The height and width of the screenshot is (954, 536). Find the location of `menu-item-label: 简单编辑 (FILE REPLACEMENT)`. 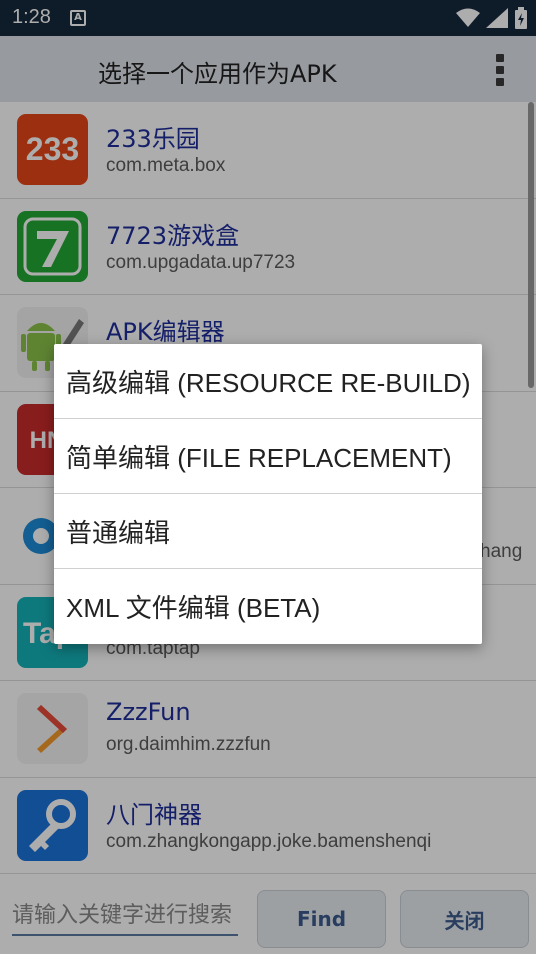

menu-item-label: 简单编辑 (FILE REPLACEMENT) is located at coordinates (259, 457).